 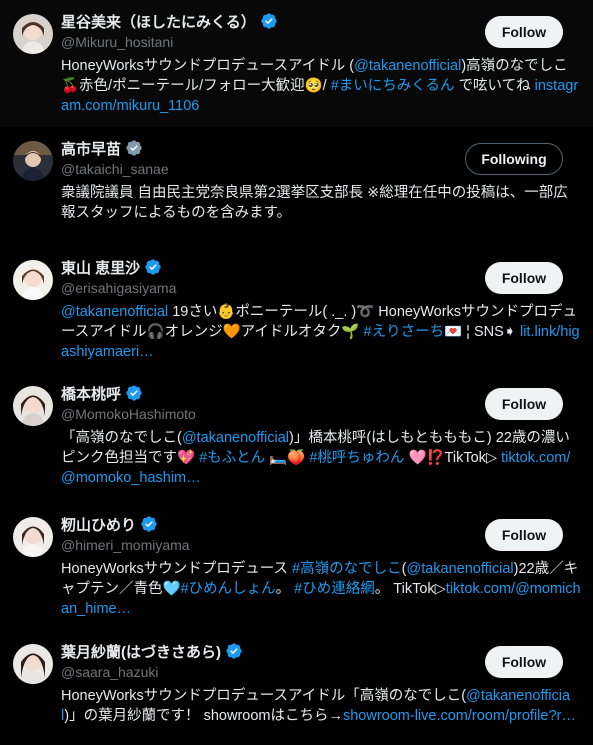 I want to click on display-name: 星谷美来（ほしたにみくる）, so click(x=158, y=21).